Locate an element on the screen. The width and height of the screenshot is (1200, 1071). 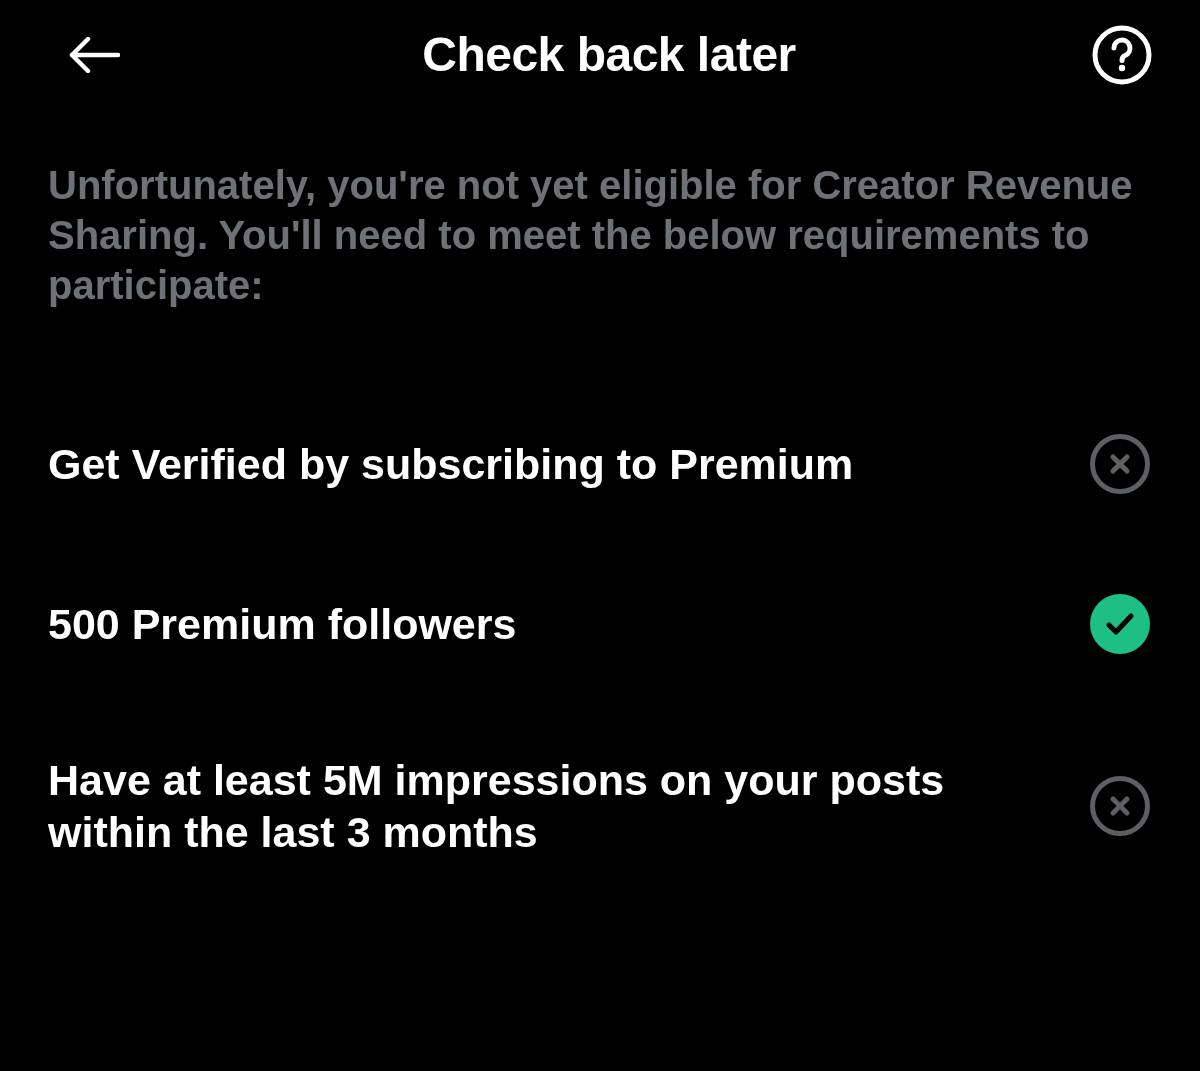
requirement-text: 500 Premium followers is located at coordinates (282, 624).